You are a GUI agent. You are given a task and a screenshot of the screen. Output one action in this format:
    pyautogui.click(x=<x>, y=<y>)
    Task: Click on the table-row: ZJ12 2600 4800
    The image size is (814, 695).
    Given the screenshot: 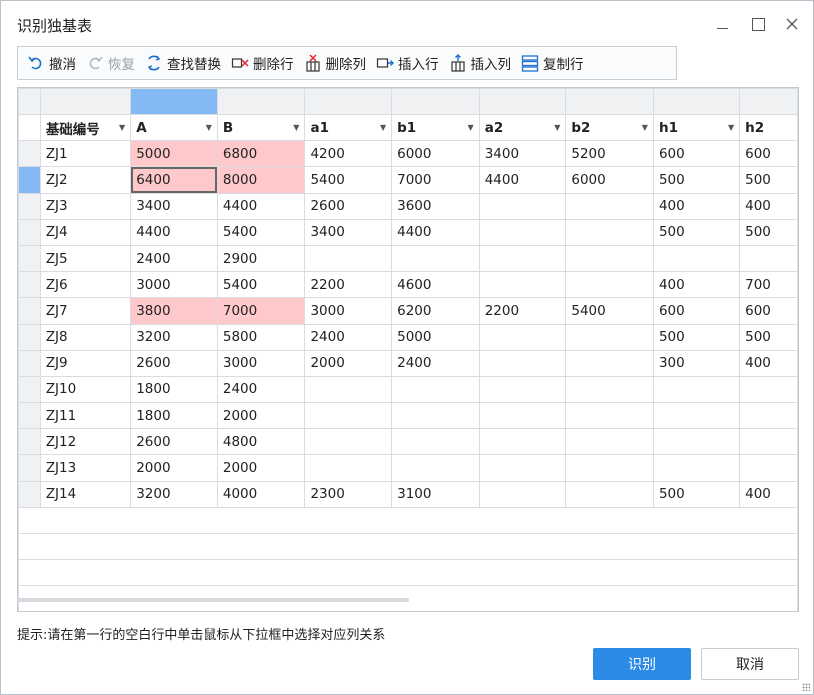 What is the action you would take?
    pyautogui.click(x=408, y=442)
    